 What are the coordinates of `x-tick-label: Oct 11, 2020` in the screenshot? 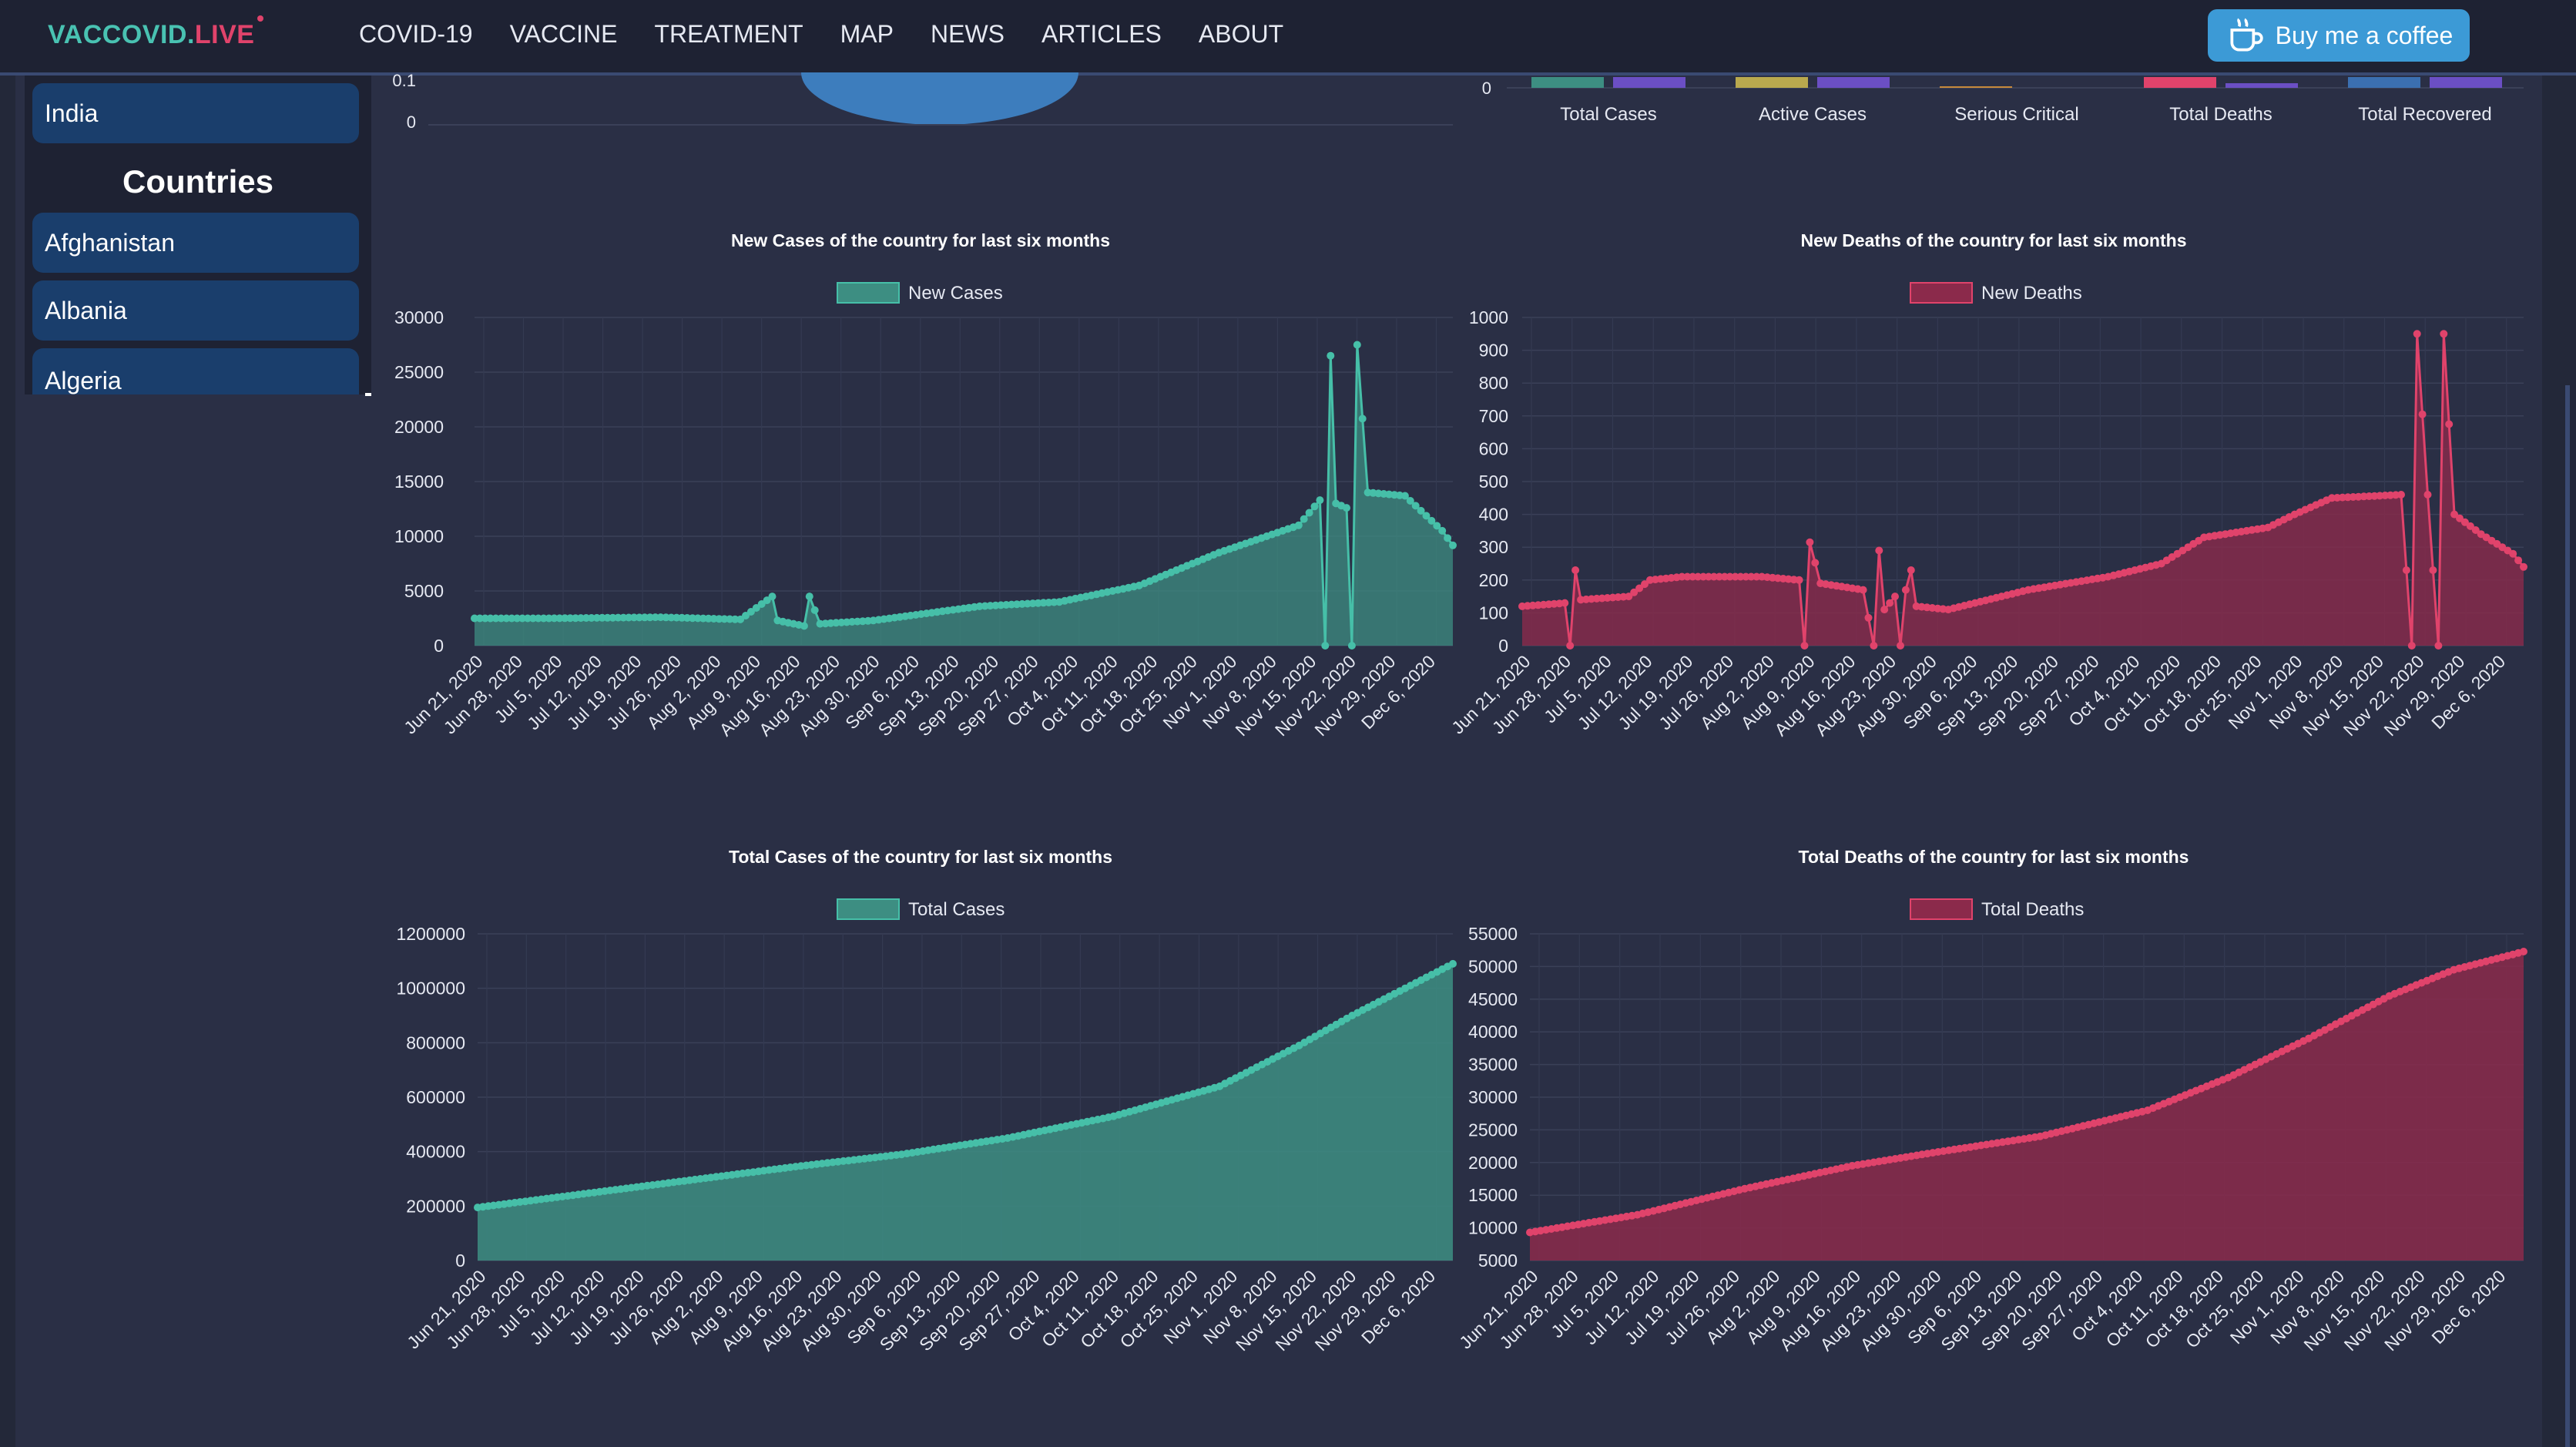 It's located at (2144, 1309).